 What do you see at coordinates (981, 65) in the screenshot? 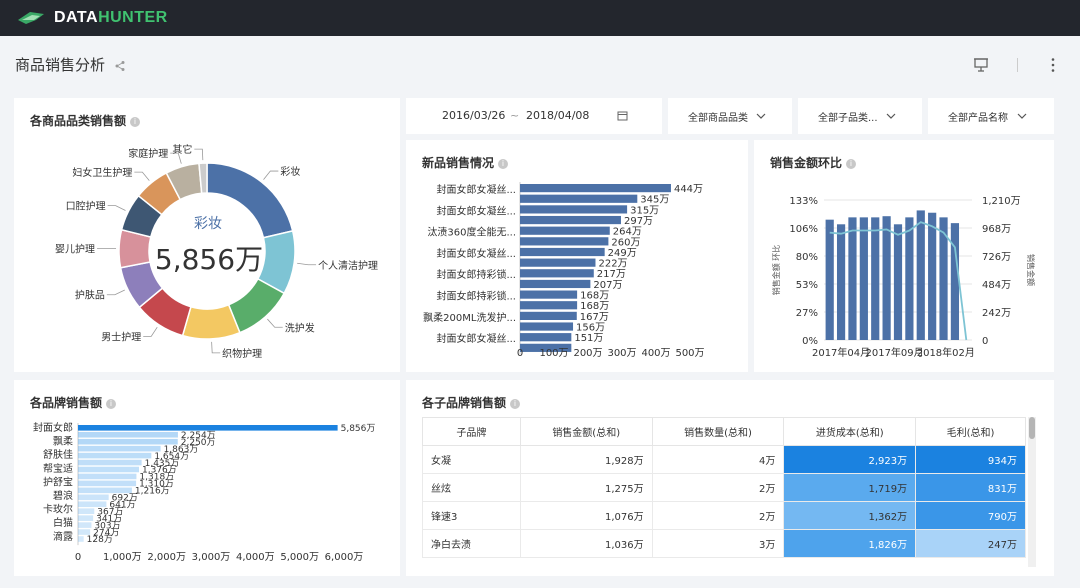
I see `presentation-icon` at bounding box center [981, 65].